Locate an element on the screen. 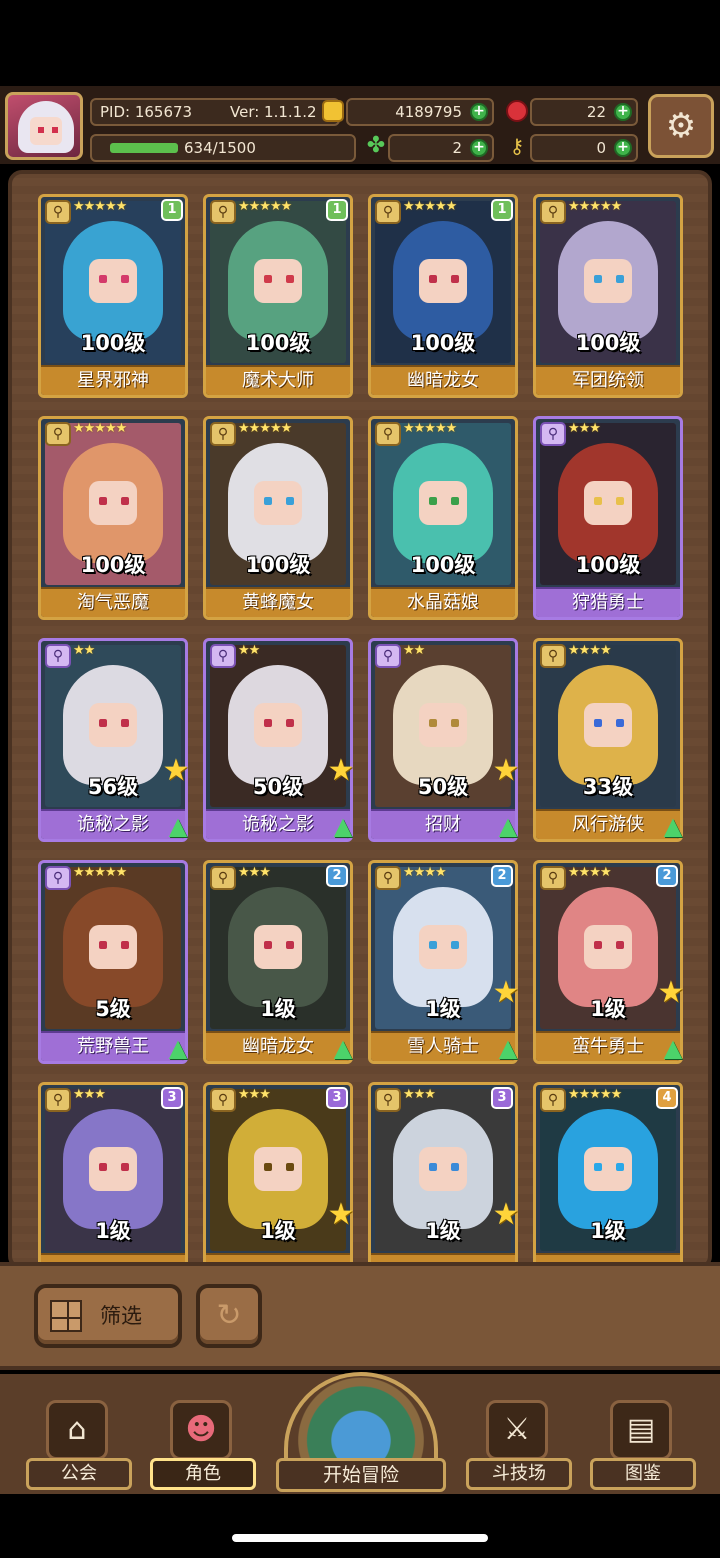 The height and width of the screenshot is (1558, 720). hero-card: ⚲ ★★★★★ 1 100级 幽暗龙女 is located at coordinates (443, 296).